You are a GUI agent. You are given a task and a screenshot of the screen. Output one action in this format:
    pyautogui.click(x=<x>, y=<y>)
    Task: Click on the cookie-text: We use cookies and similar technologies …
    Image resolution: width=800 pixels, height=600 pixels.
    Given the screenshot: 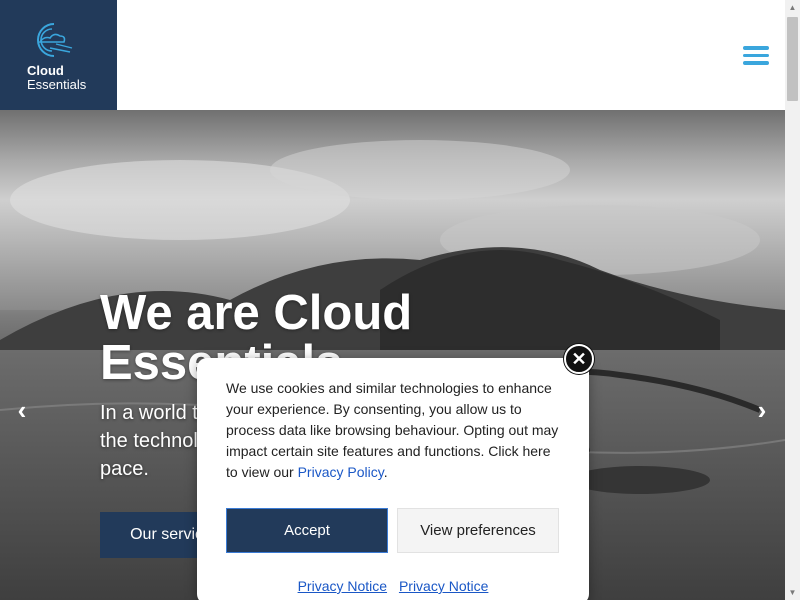 What is the action you would take?
    pyautogui.click(x=392, y=430)
    